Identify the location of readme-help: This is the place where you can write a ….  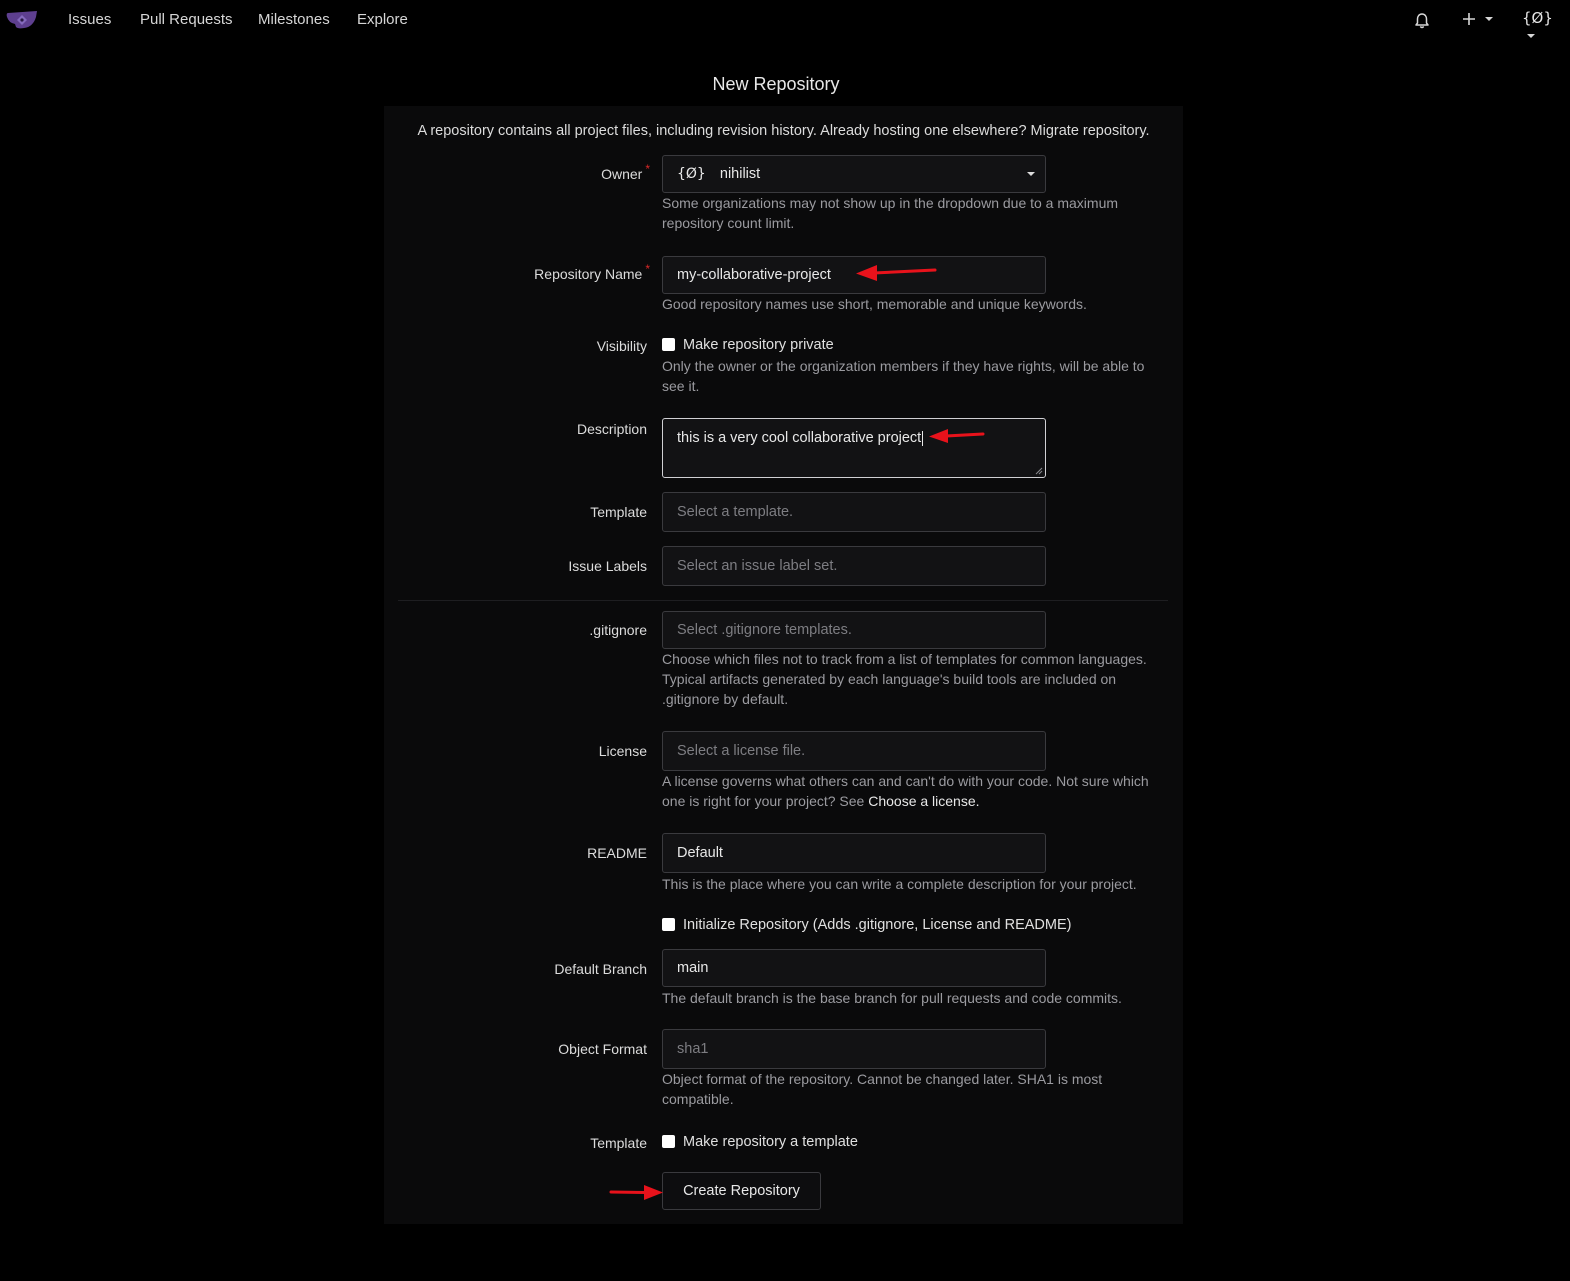
(899, 884).